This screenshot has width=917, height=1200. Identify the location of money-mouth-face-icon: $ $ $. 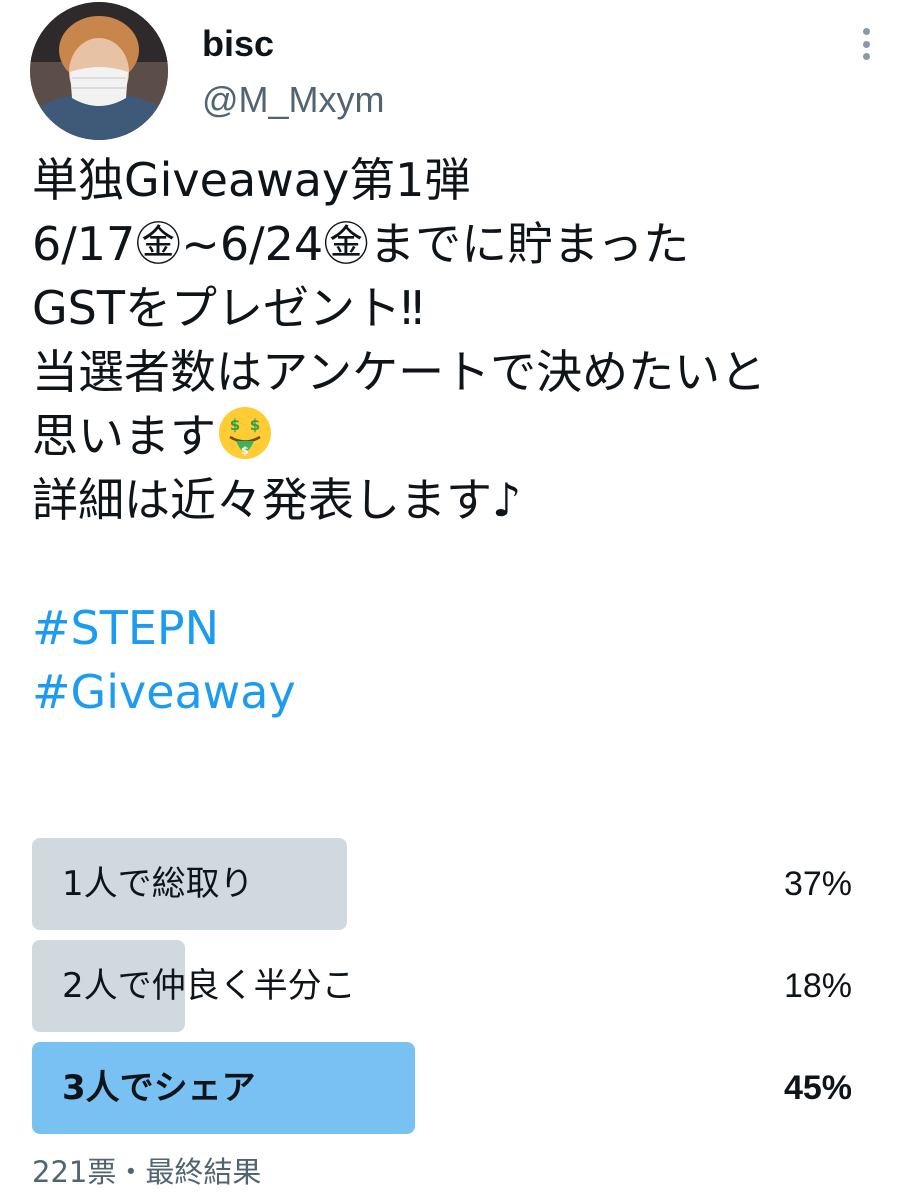
(245, 433).